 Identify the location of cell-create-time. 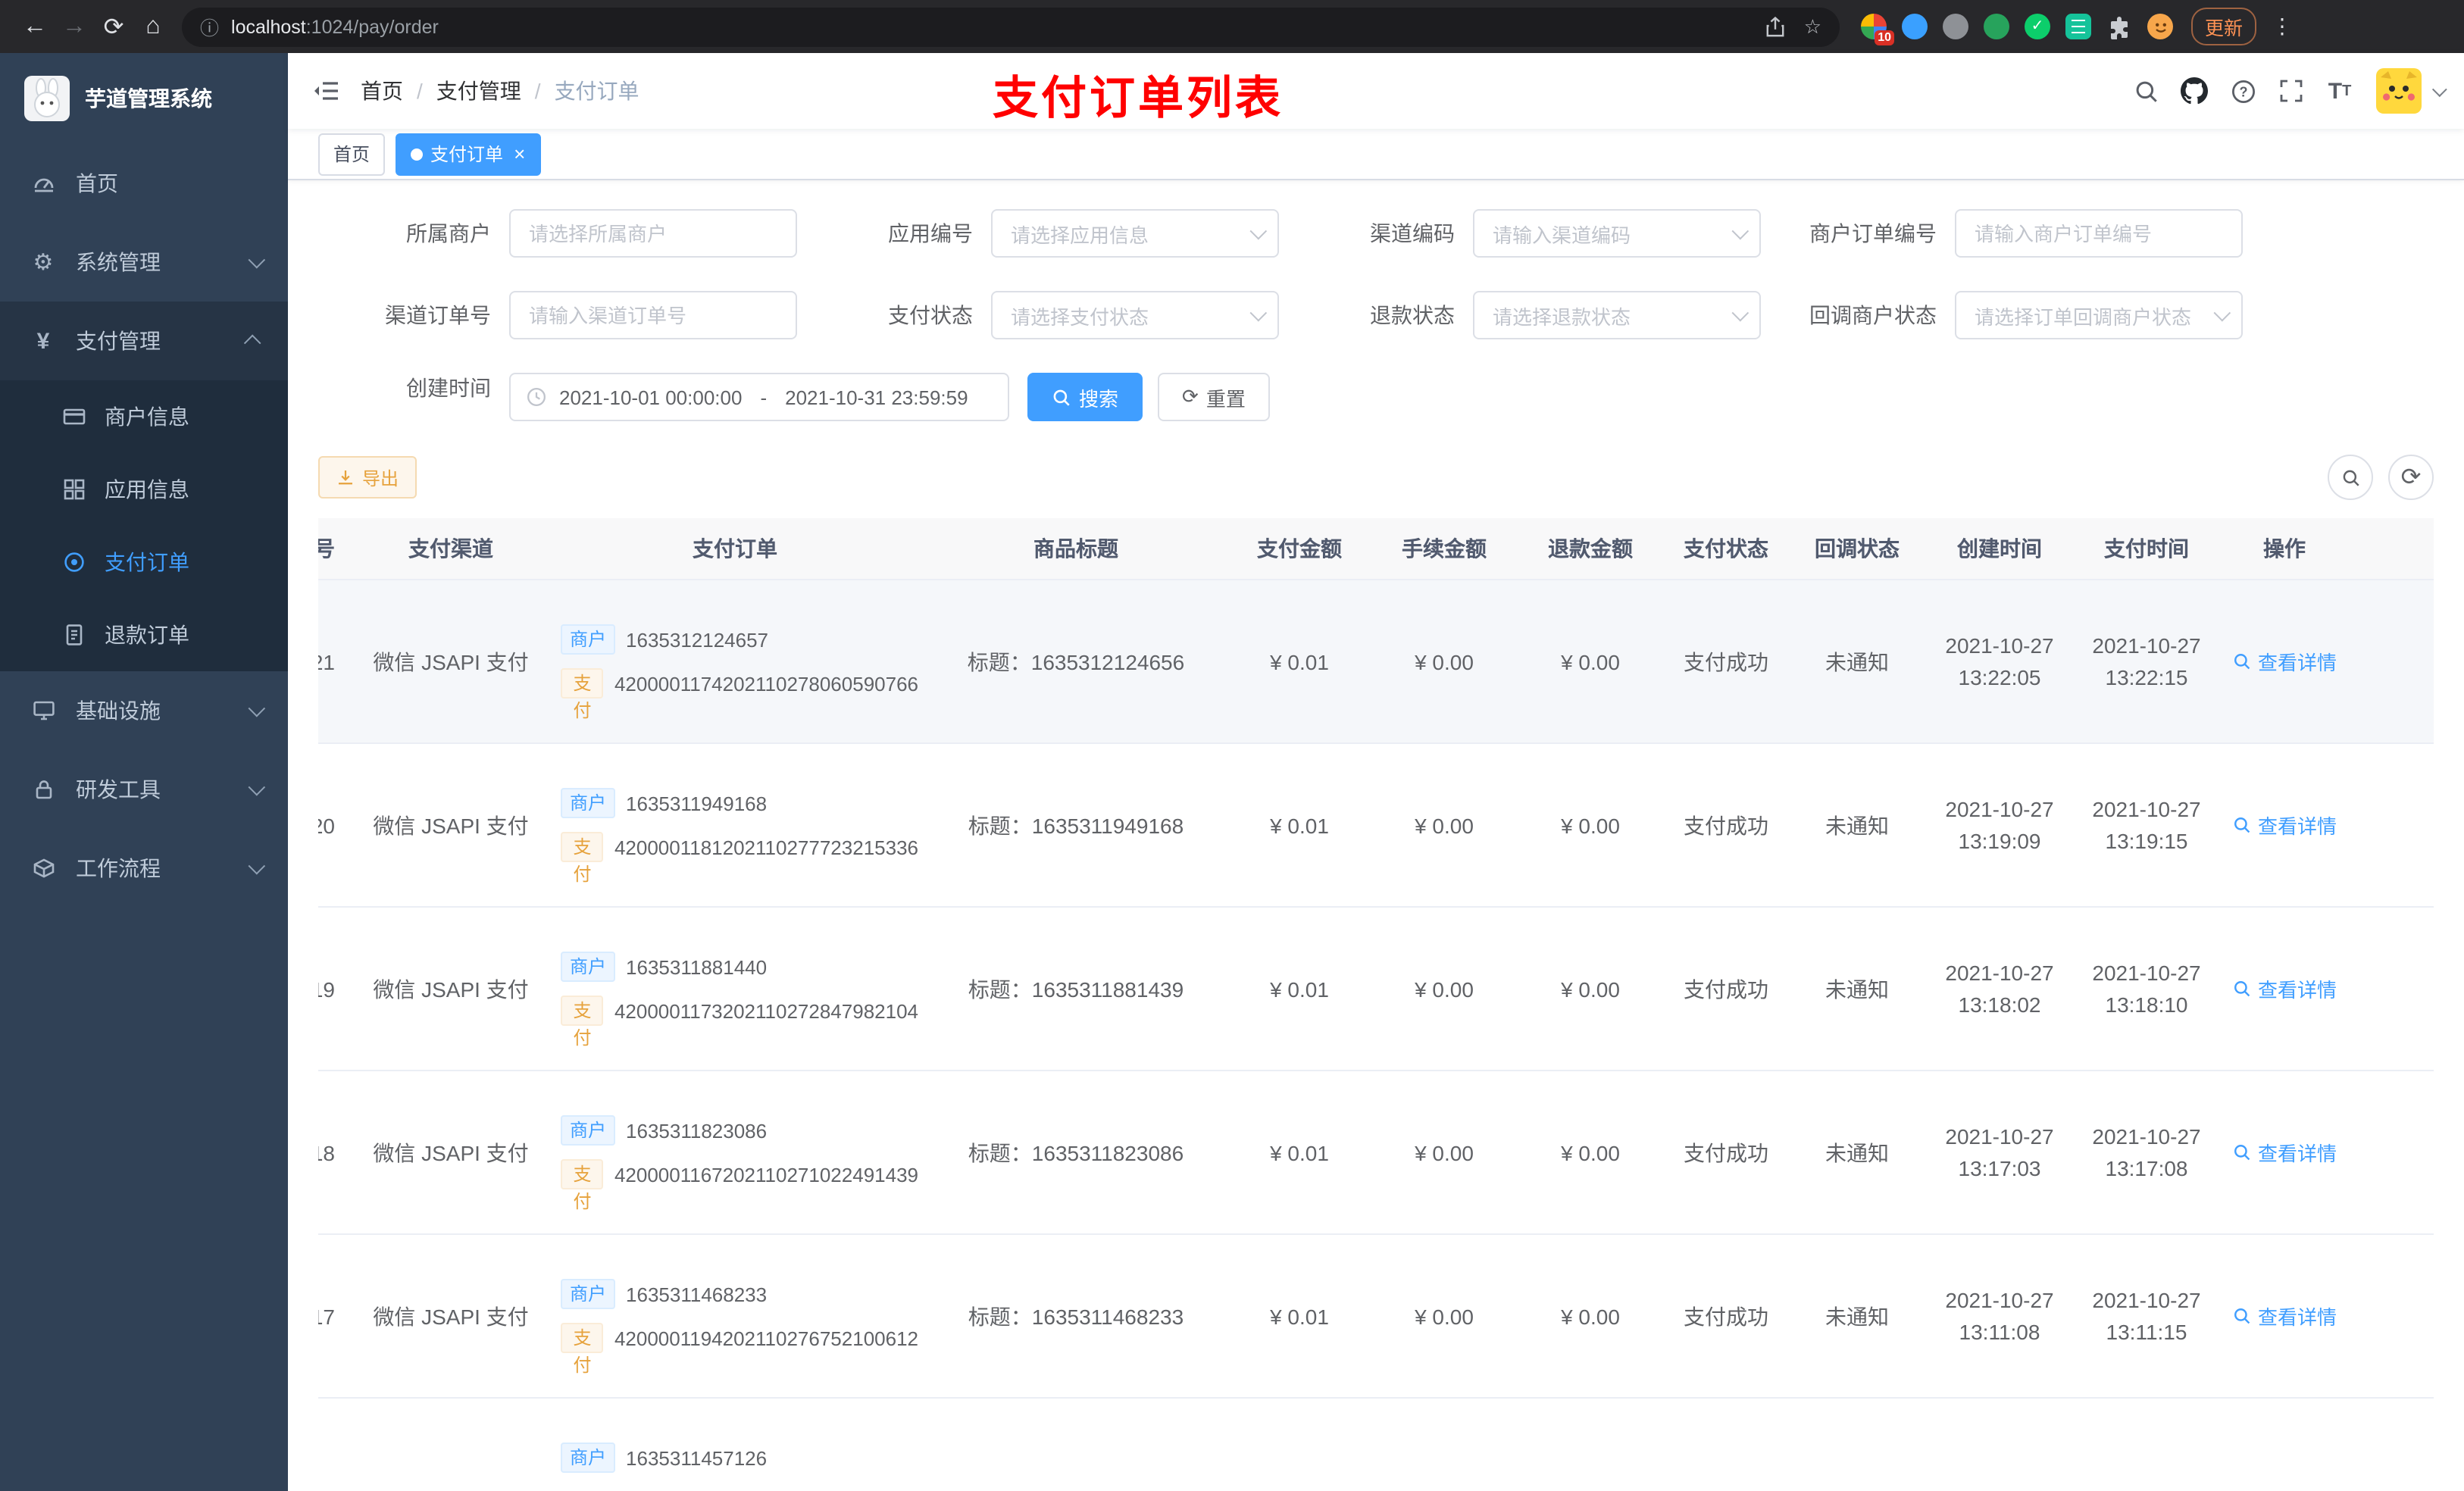
(1999, 1445).